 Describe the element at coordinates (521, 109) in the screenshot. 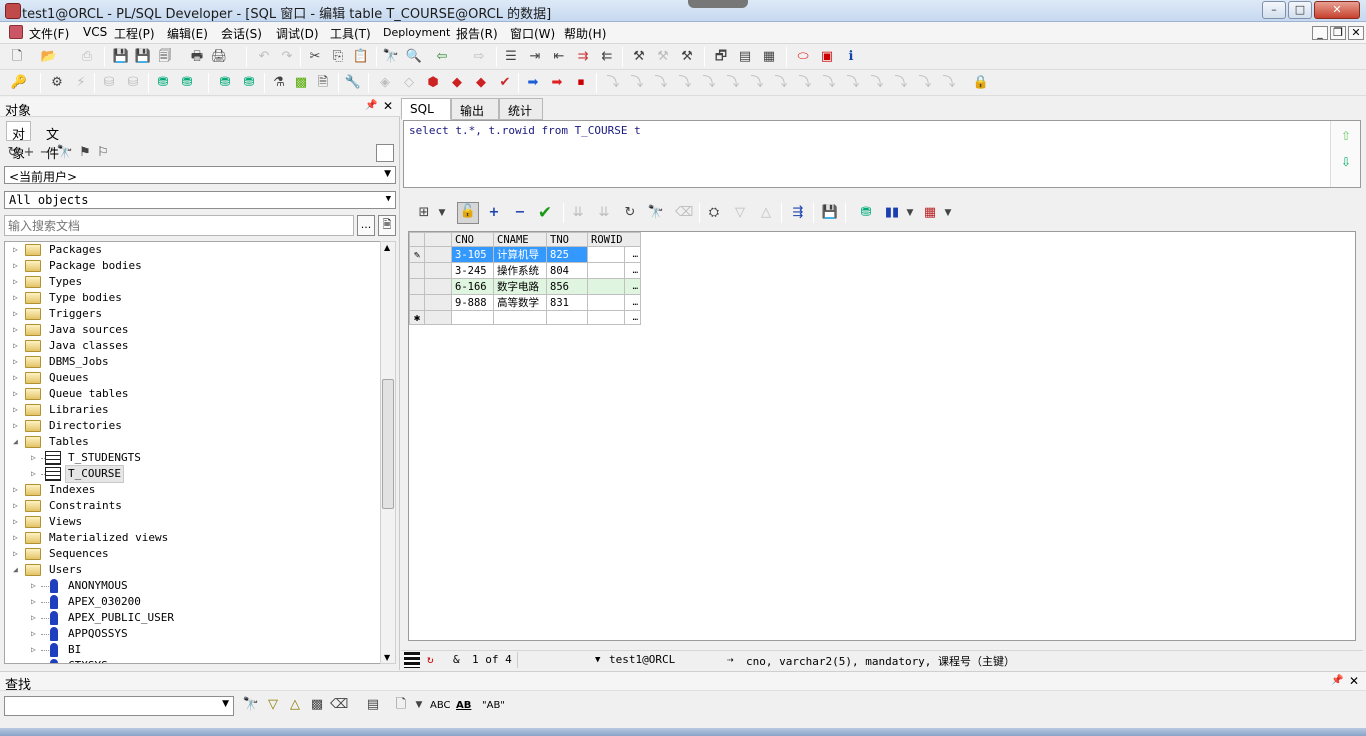

I see `tab-statistics: 统计` at that location.